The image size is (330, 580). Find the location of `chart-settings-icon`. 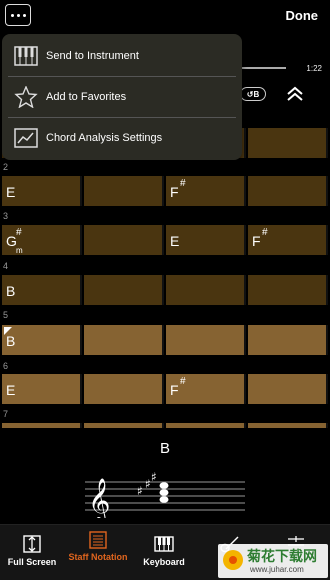

chart-settings-icon is located at coordinates (26, 138).